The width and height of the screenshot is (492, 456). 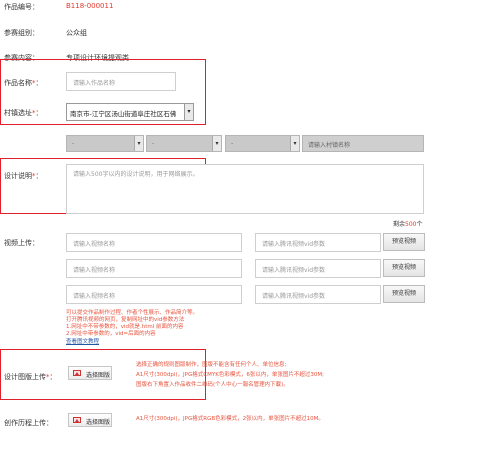 I want to click on village-label-text: 村镇选址, so click(x=18, y=113).